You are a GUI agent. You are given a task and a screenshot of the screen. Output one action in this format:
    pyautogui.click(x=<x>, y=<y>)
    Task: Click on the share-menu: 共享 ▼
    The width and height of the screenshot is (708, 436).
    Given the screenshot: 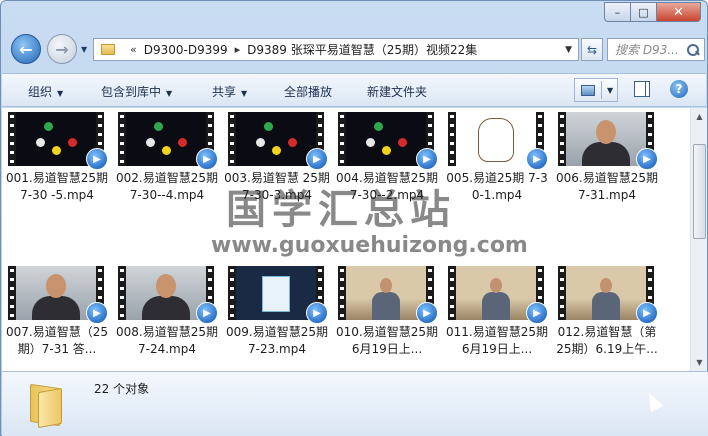 What is the action you would take?
    pyautogui.click(x=229, y=91)
    